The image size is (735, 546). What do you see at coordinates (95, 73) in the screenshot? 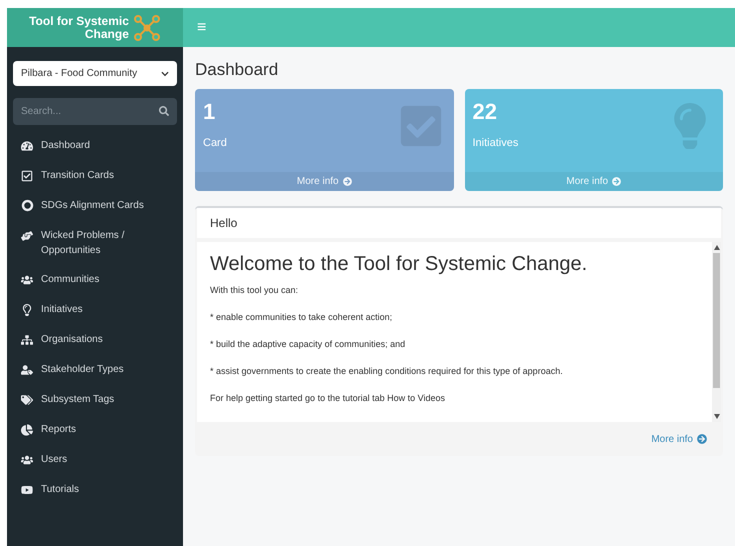
I see `community-select: Pilbara - Food Community` at bounding box center [95, 73].